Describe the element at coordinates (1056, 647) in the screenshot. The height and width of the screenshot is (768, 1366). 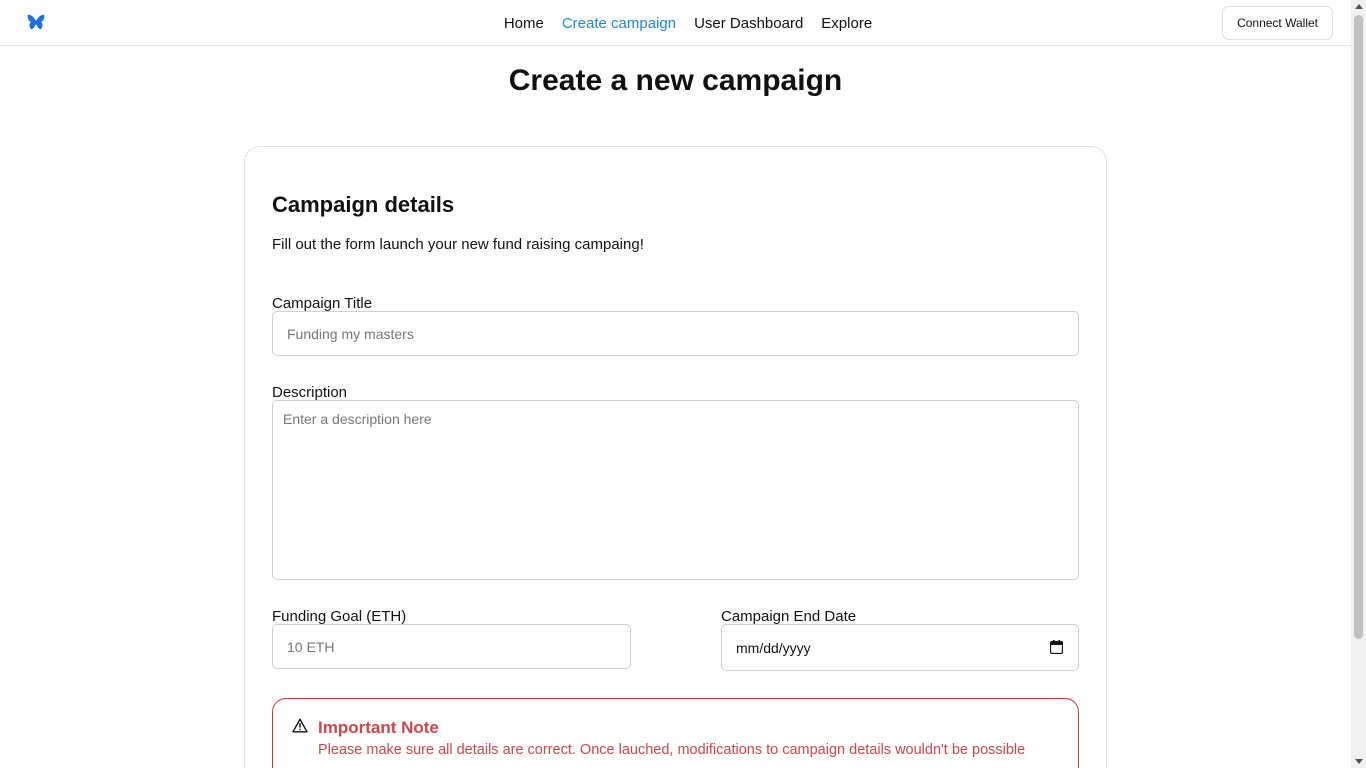
I see `calendar-icon` at that location.